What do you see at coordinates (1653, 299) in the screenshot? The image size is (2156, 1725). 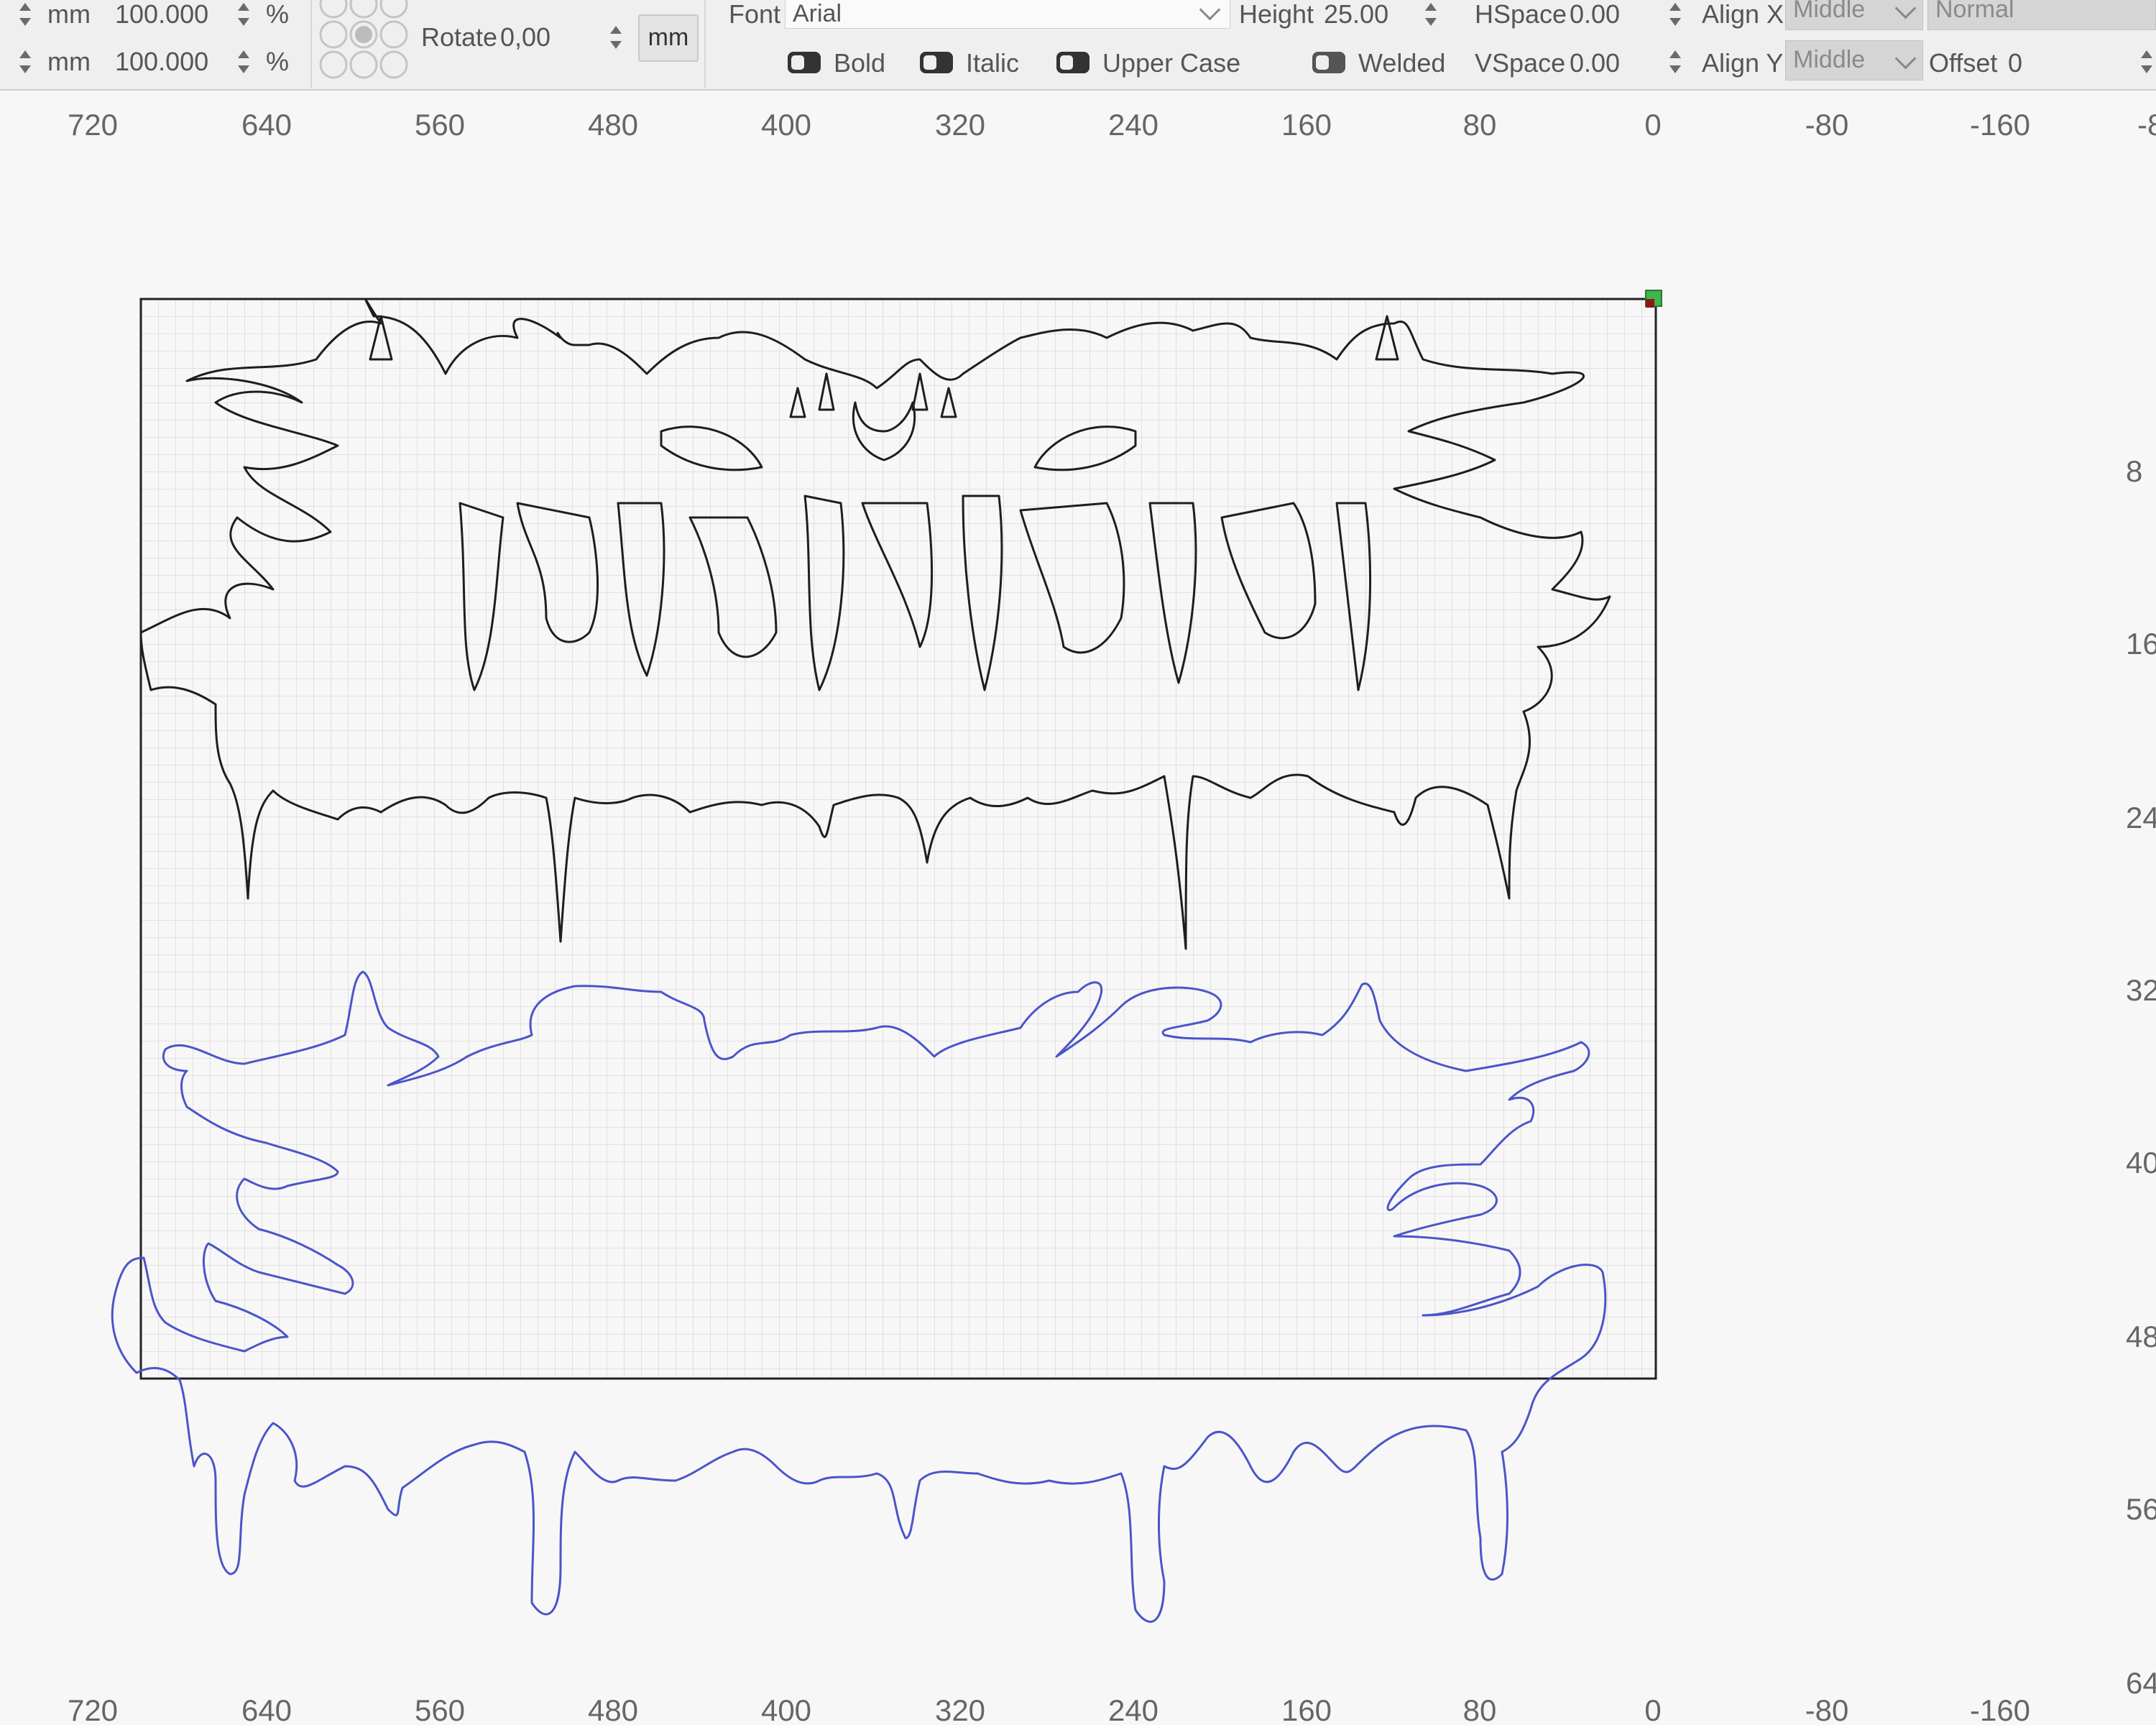 I see `selection-handle-icon` at bounding box center [1653, 299].